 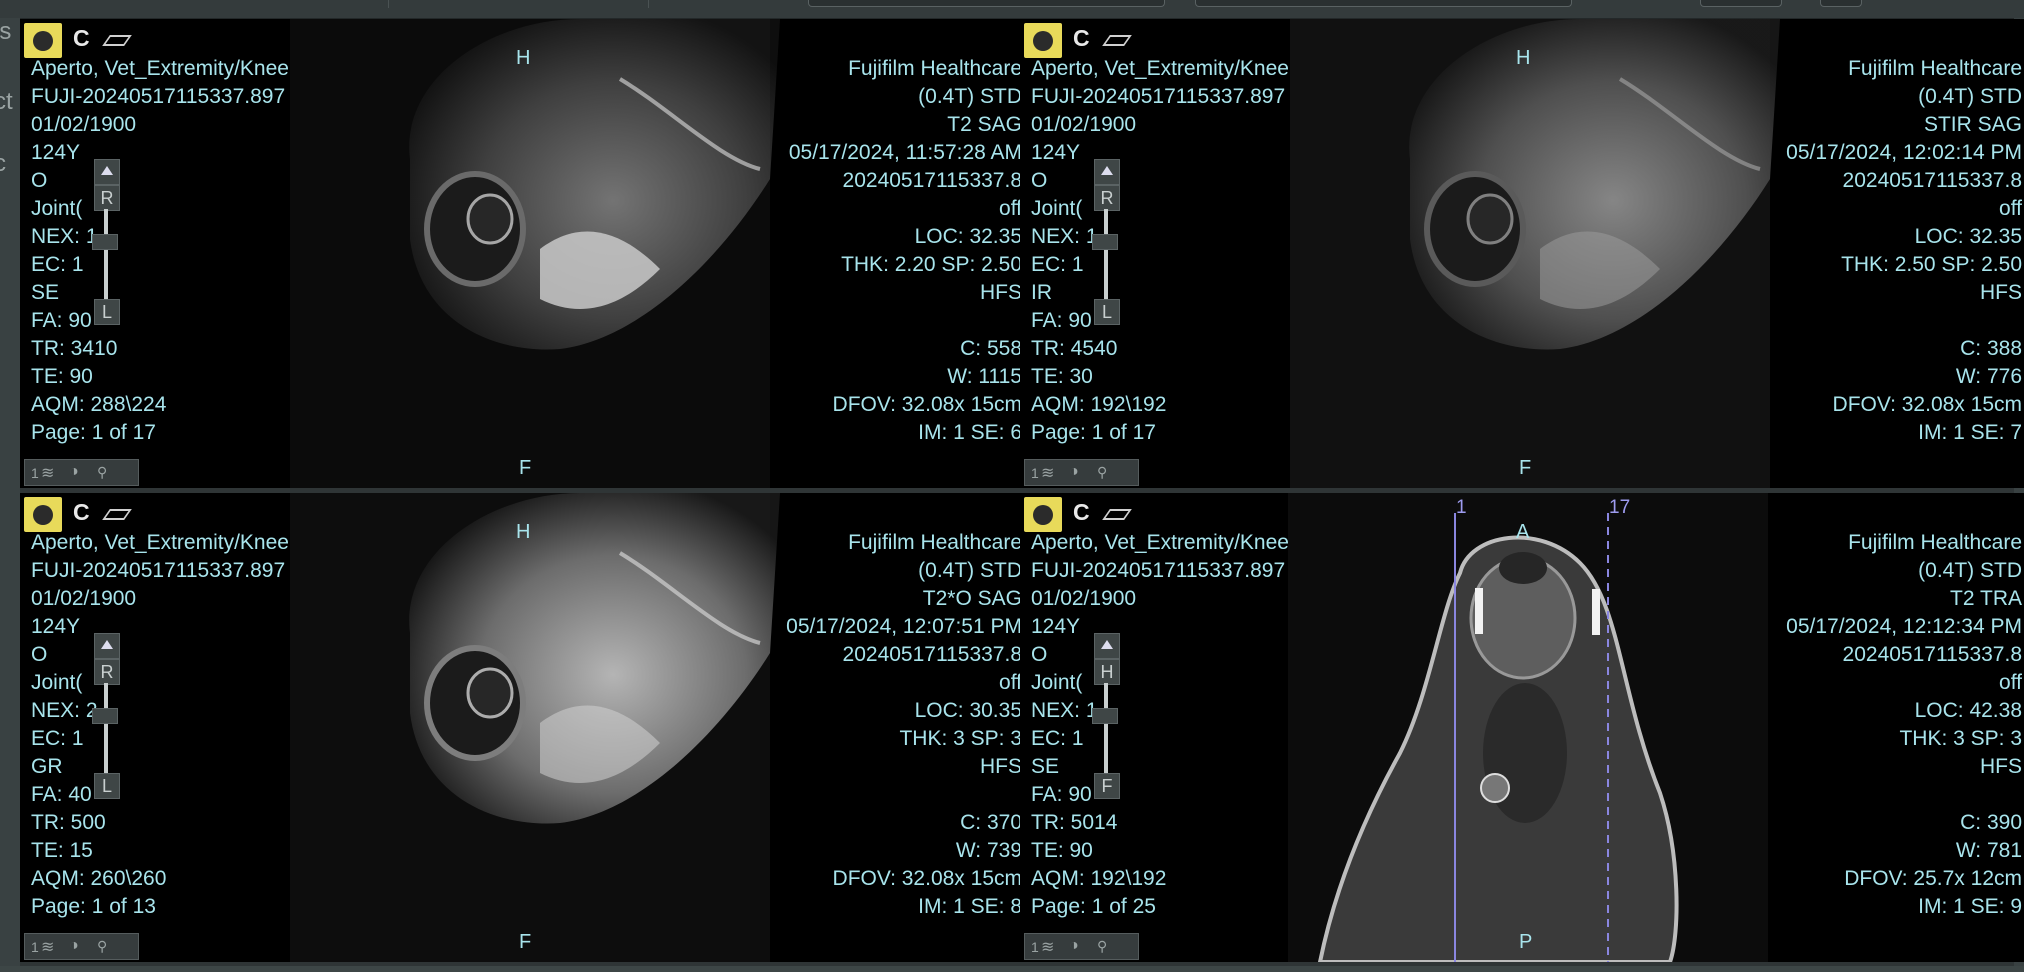 What do you see at coordinates (99, 404) in the screenshot?
I see `overlay-left-line: AQM: 288\224` at bounding box center [99, 404].